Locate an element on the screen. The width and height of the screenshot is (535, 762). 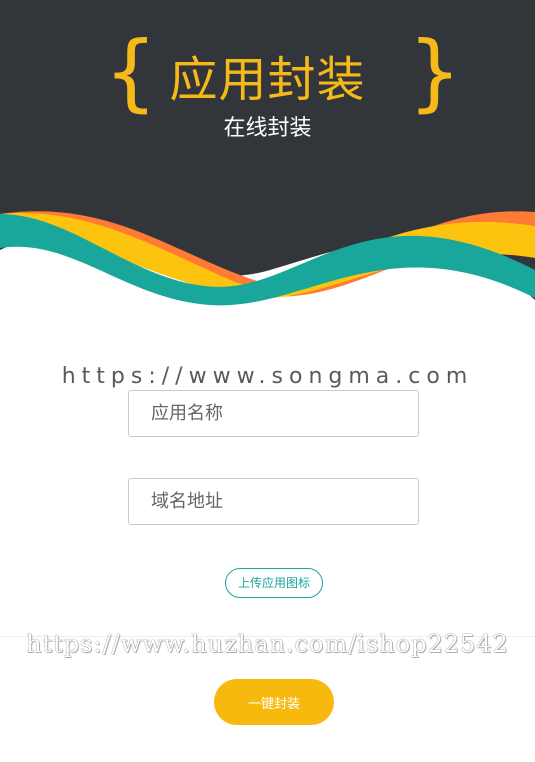
watermark-songma: https://www.songma.com is located at coordinates (267, 376).